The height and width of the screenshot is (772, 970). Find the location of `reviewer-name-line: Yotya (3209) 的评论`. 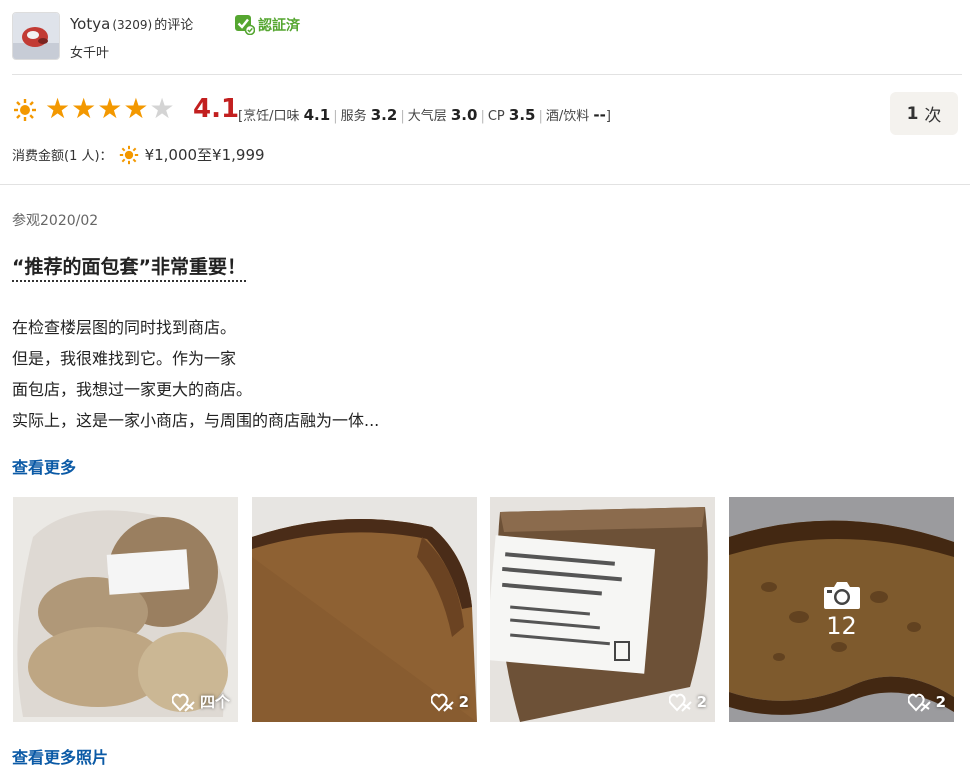

reviewer-name-line: Yotya (3209) 的评论 is located at coordinates (131, 23).